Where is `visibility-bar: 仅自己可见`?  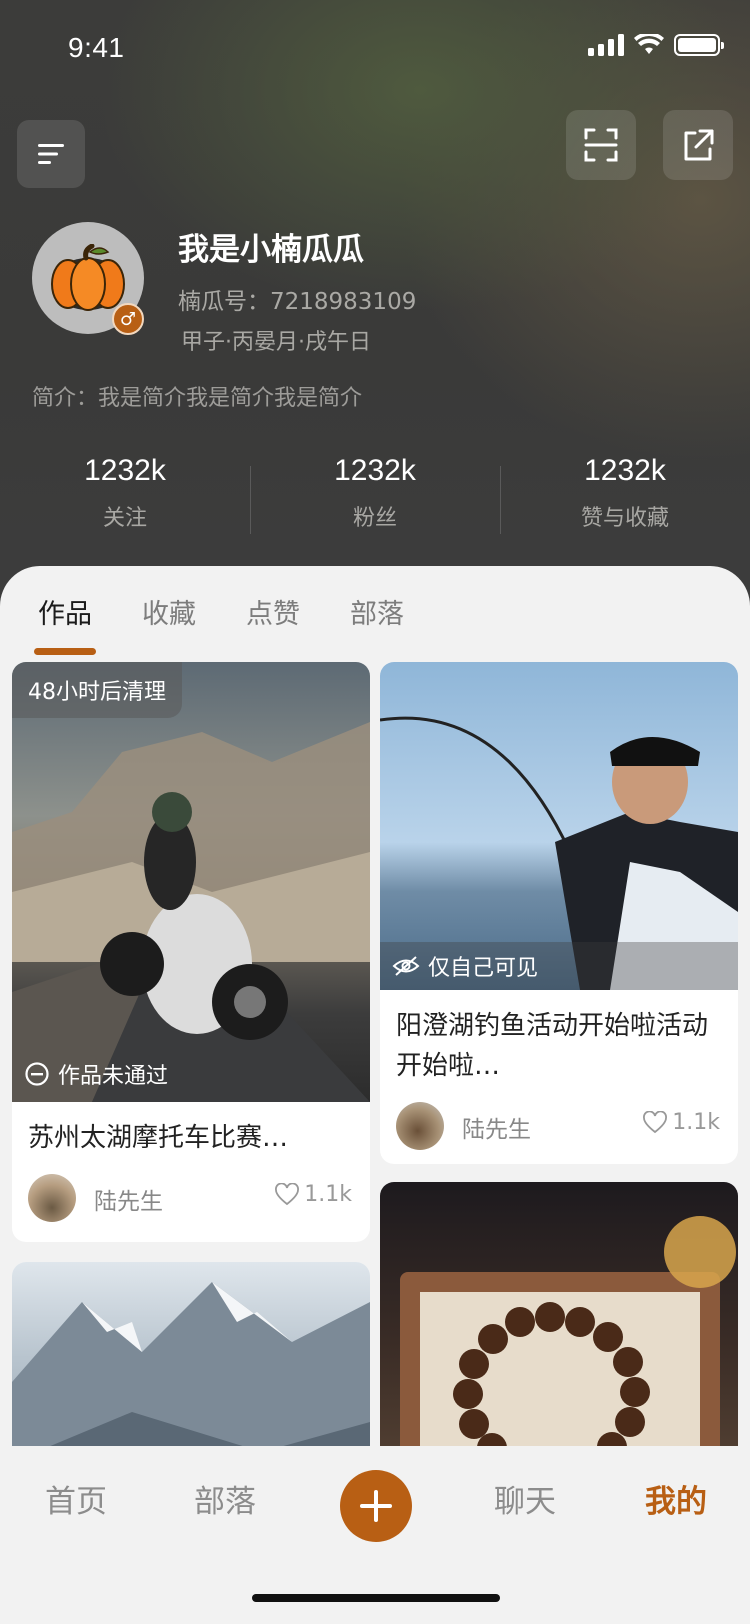 visibility-bar: 仅自己可见 is located at coordinates (559, 966).